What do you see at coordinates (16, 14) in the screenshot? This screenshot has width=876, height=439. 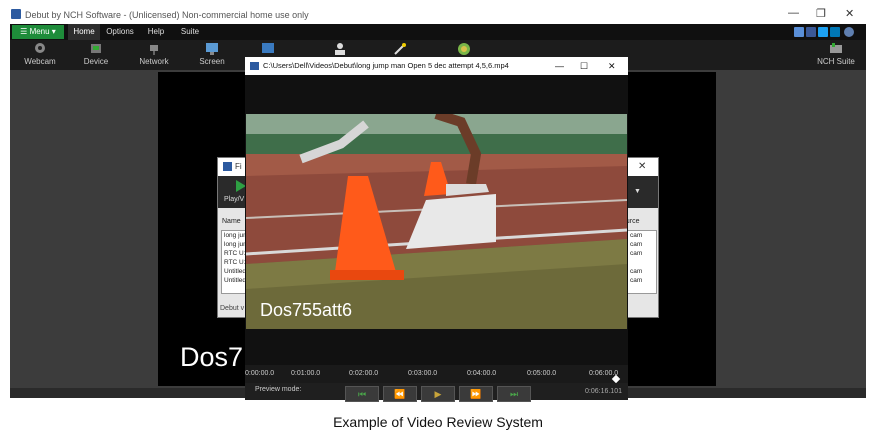 I see `app-icon` at bounding box center [16, 14].